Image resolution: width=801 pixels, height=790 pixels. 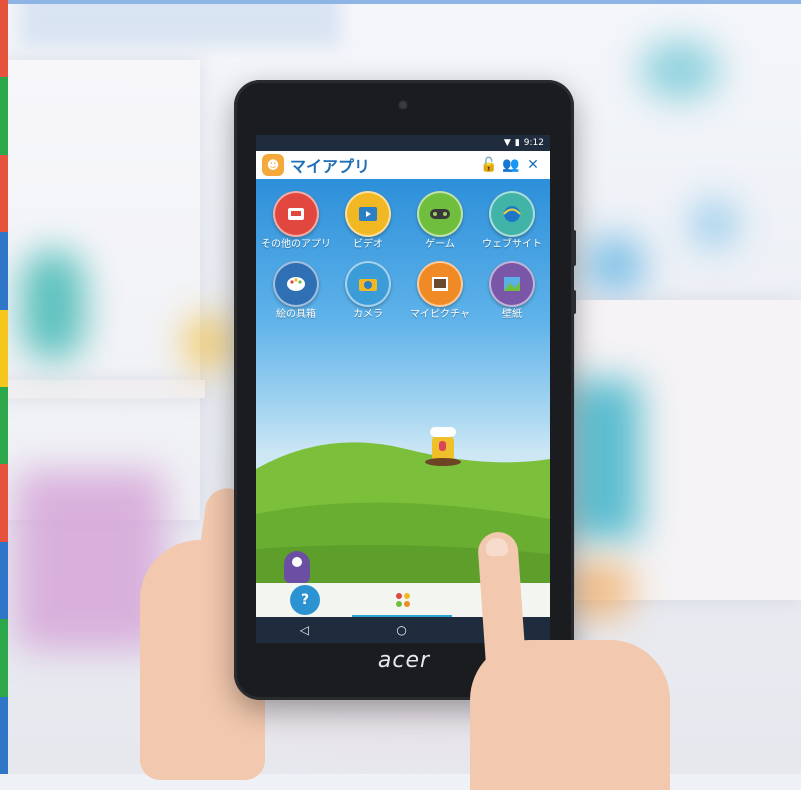 I want to click on camera-icon, so click(x=368, y=284).